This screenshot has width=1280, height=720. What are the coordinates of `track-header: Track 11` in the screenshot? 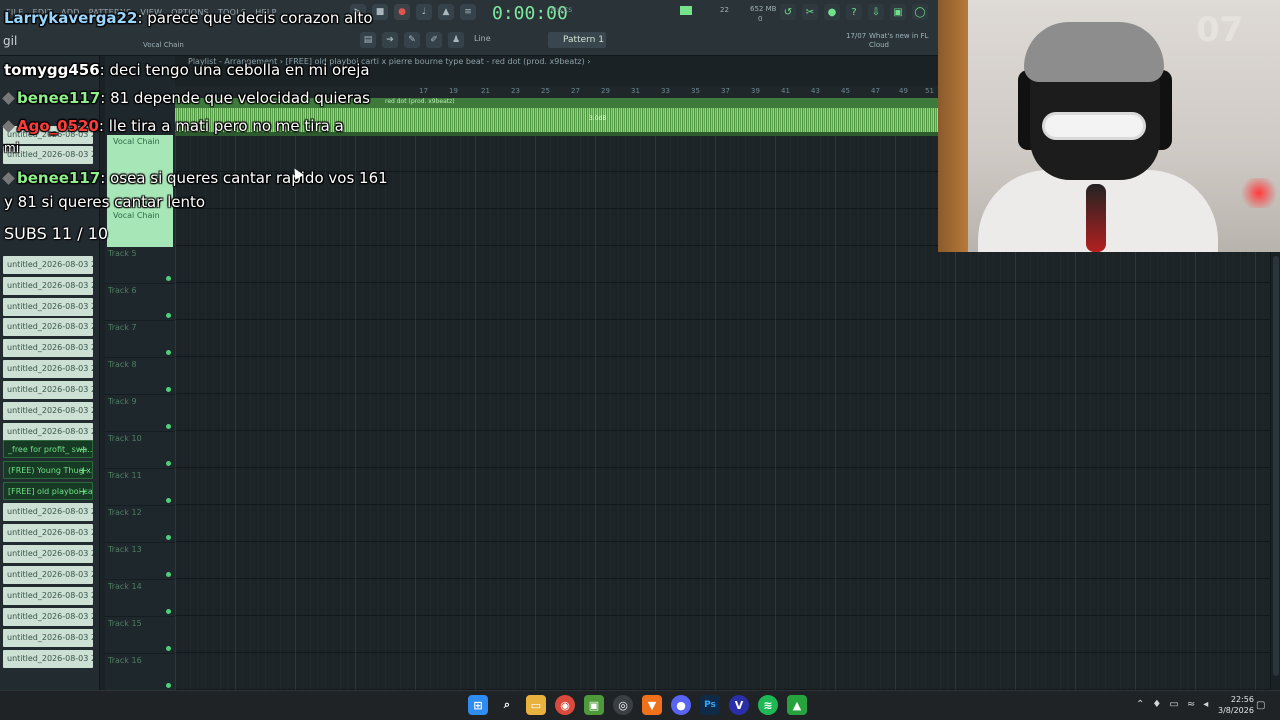 It's located at (140, 487).